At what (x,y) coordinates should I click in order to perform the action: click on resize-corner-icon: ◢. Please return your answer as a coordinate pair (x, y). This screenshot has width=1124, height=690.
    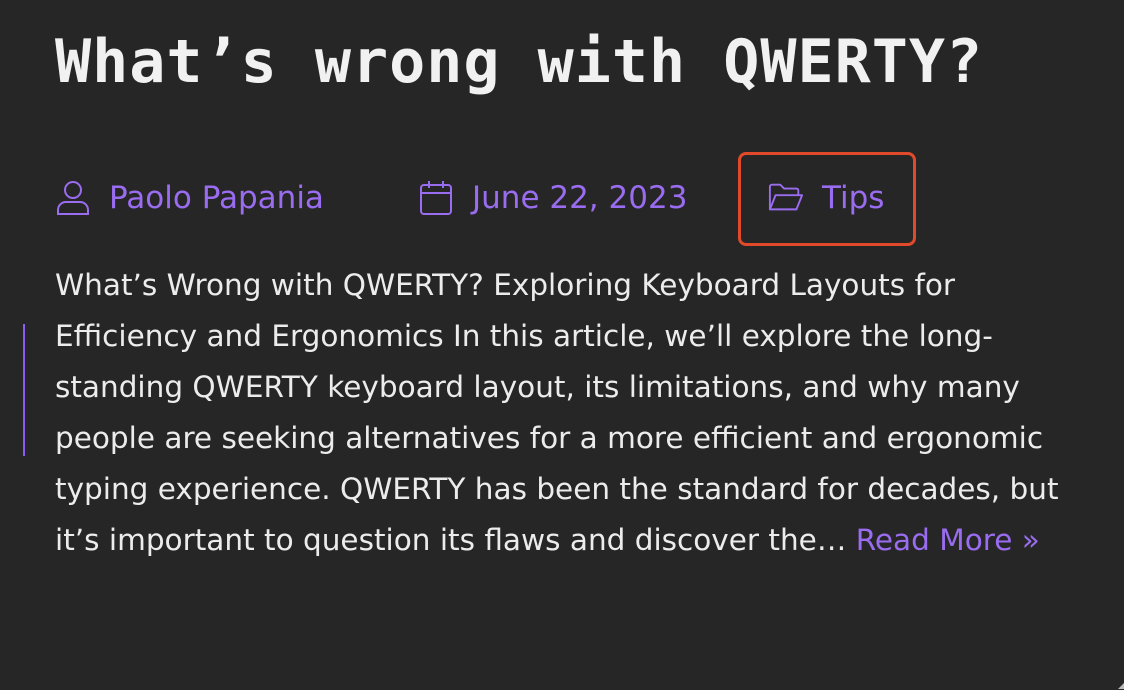
    Looking at the image, I should click on (1121, 685).